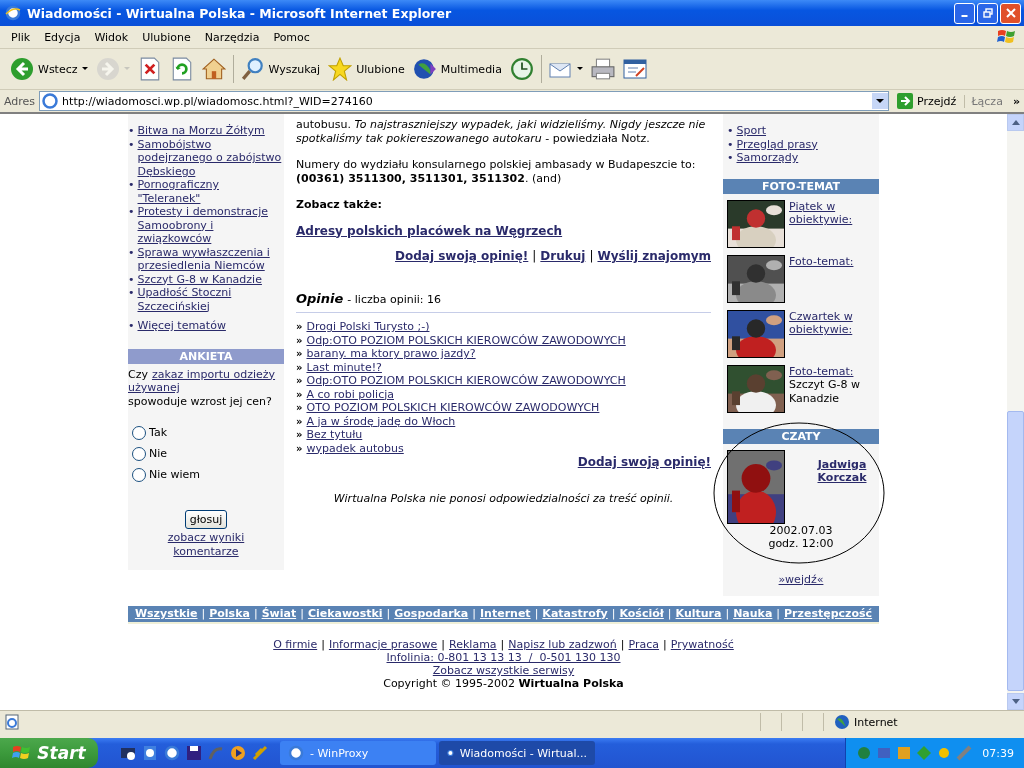 The image size is (1024, 768). What do you see at coordinates (50, 101) in the screenshot?
I see `page-icon` at bounding box center [50, 101].